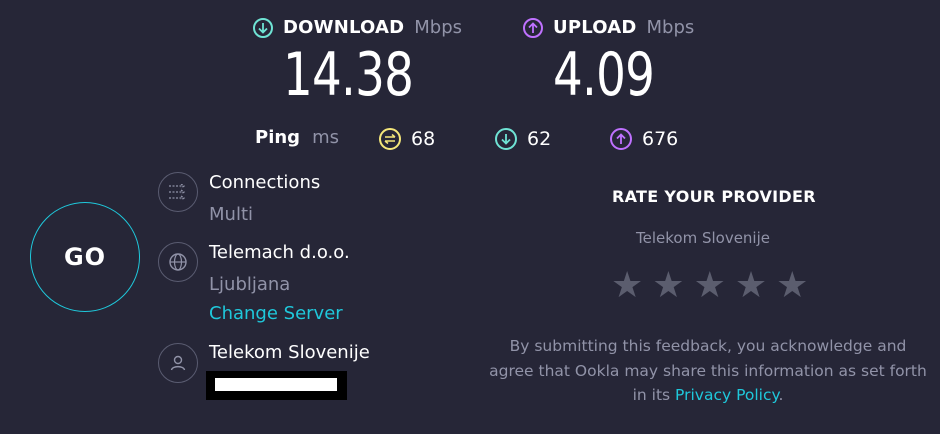 The height and width of the screenshot is (434, 940). I want to click on star-1: ★, so click(627, 286).